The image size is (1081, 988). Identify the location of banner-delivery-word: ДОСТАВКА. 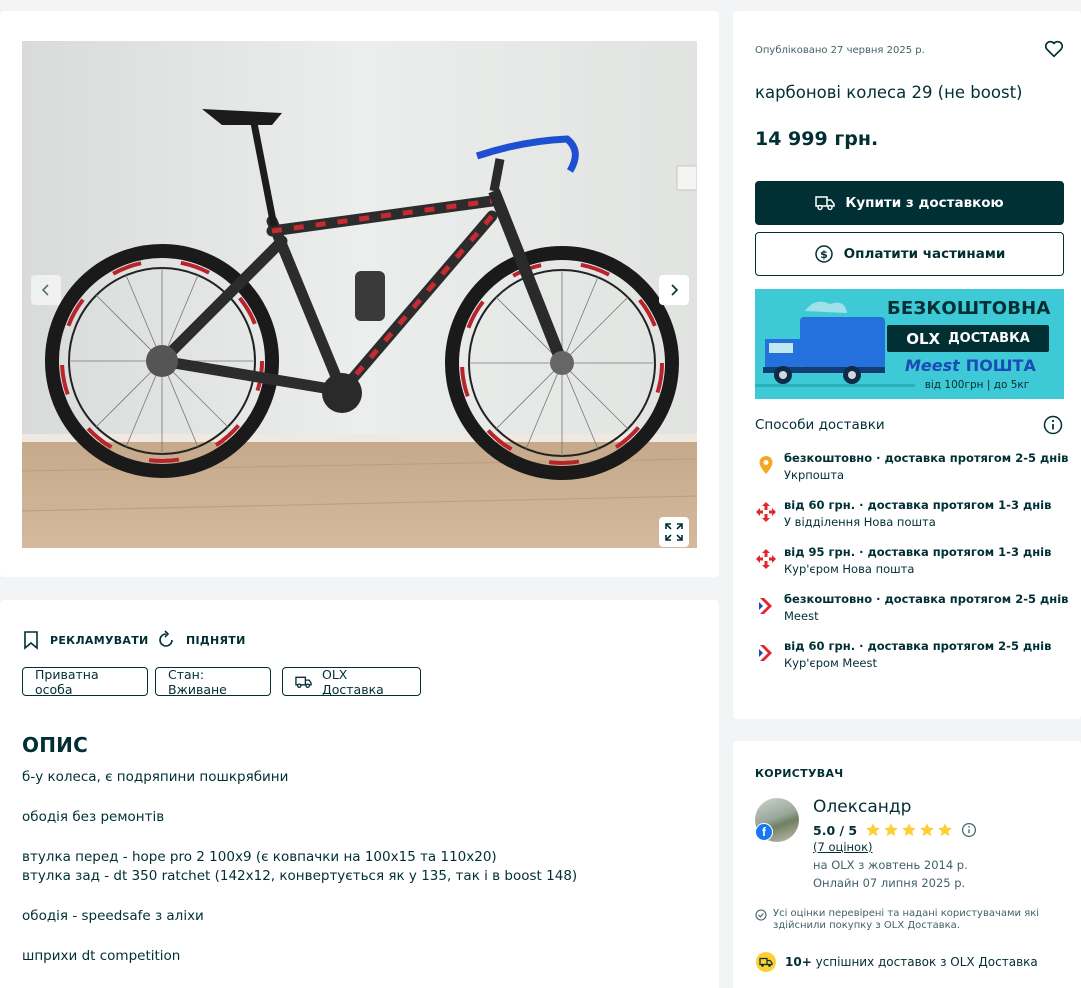
(989, 338).